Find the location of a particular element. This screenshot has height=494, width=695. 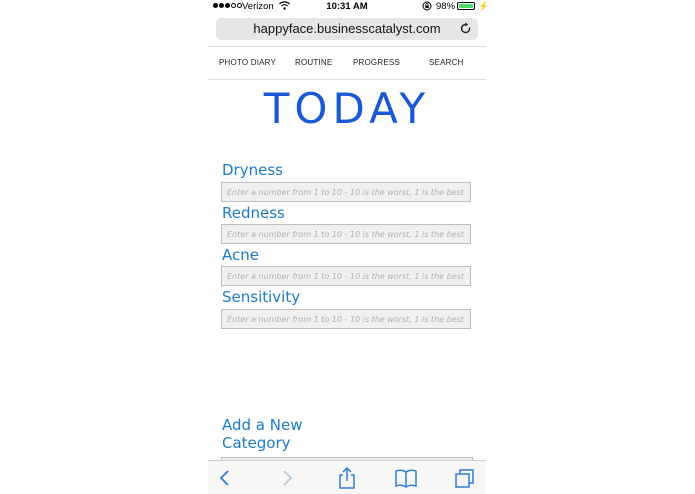

battery-percent: 98% is located at coordinates (446, 6).